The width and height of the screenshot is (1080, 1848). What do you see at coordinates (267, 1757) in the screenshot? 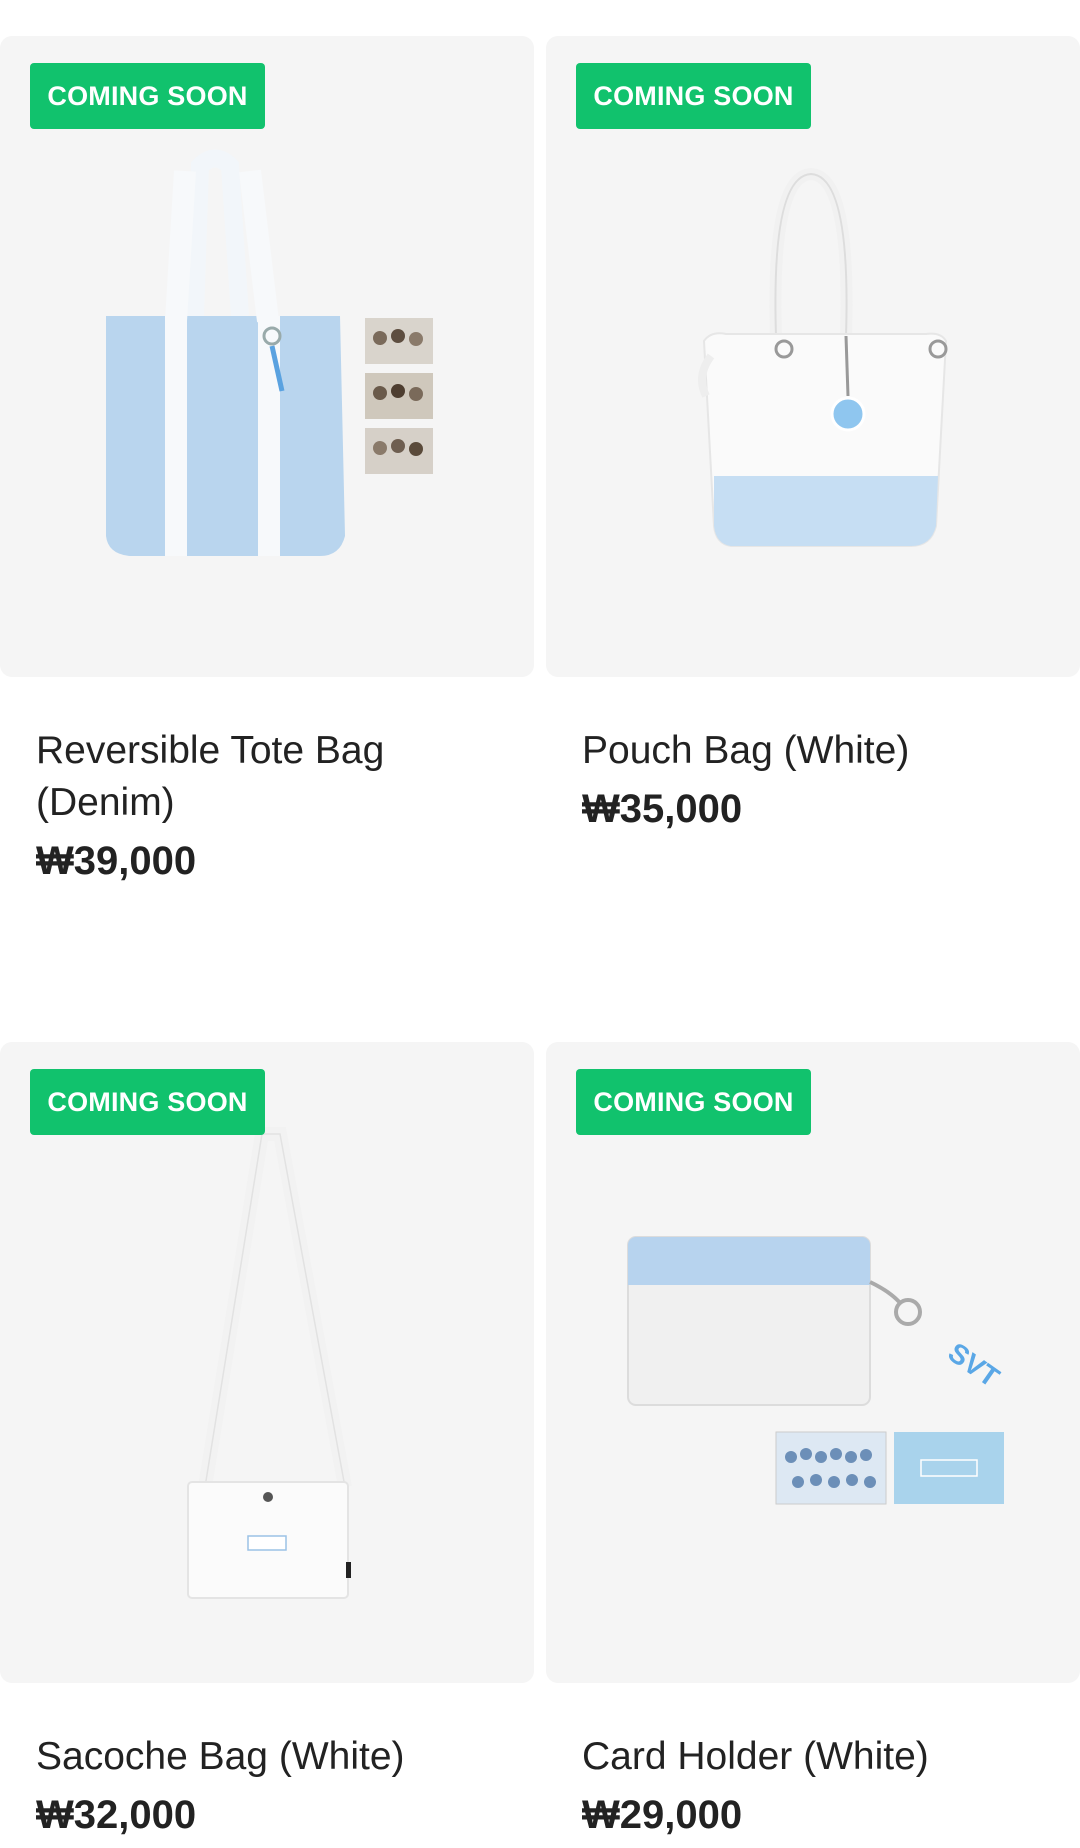
I see `product-name: Sacoche Bag (White)` at bounding box center [267, 1757].